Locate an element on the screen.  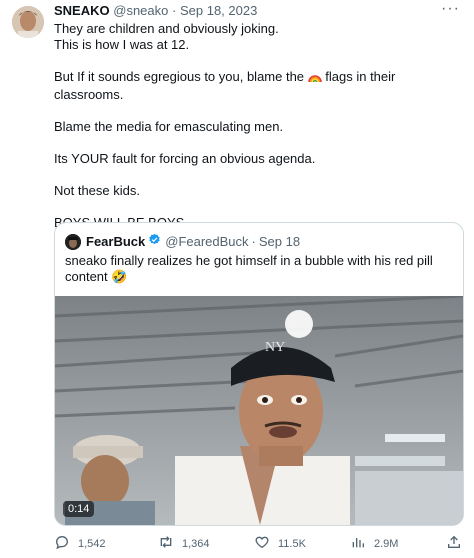
views-icon is located at coordinates (362, 543).